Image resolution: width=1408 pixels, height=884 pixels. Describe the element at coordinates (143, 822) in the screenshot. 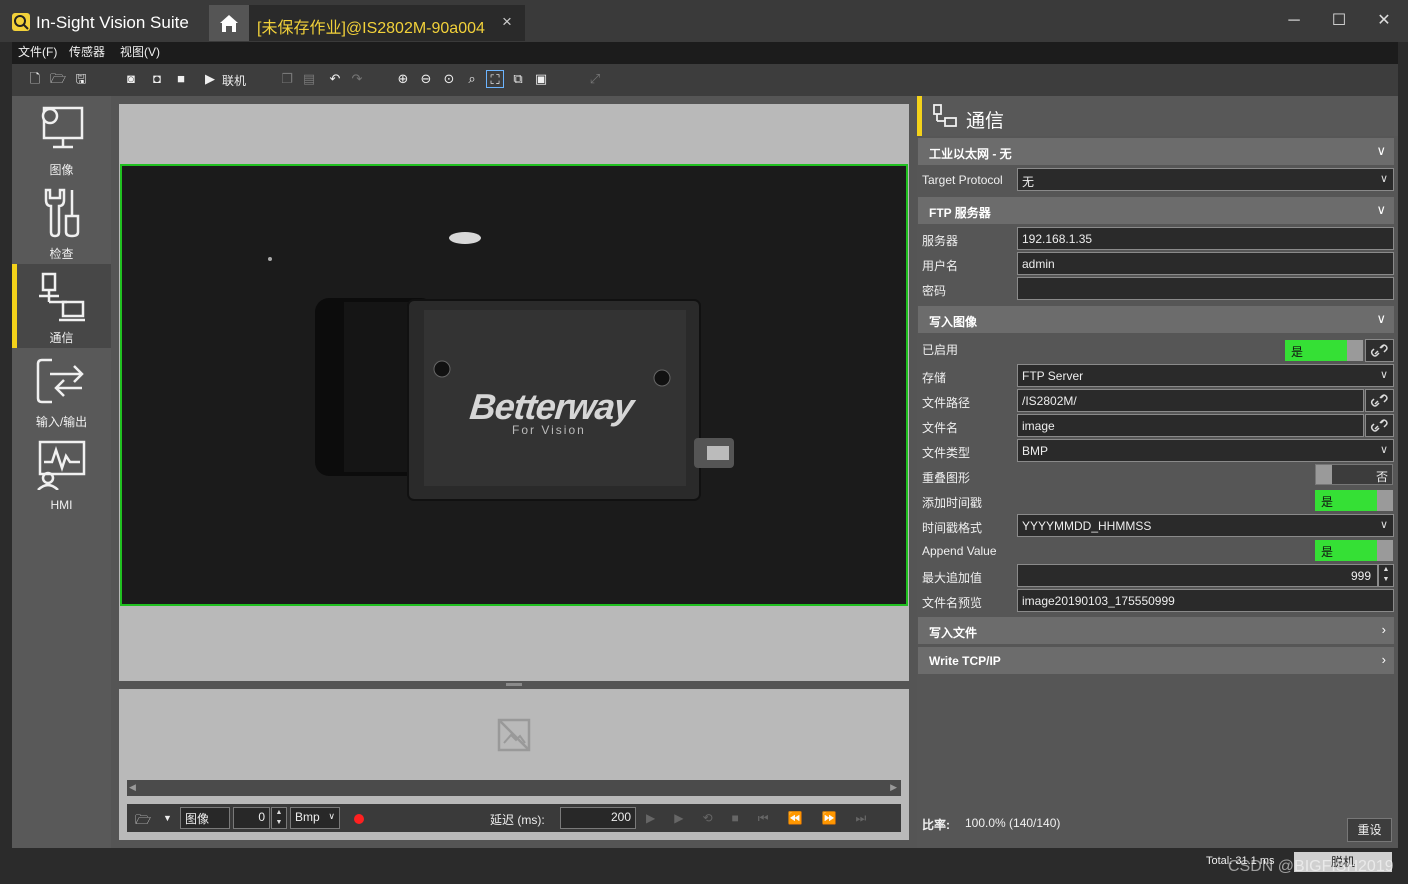

I see `folder-icon: 🗁` at that location.